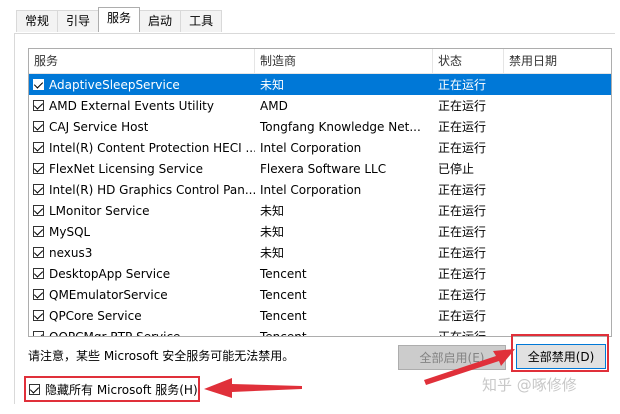 The width and height of the screenshot is (620, 414). Describe the element at coordinates (253, 388) in the screenshot. I see `arrow-to-hide-option` at that location.